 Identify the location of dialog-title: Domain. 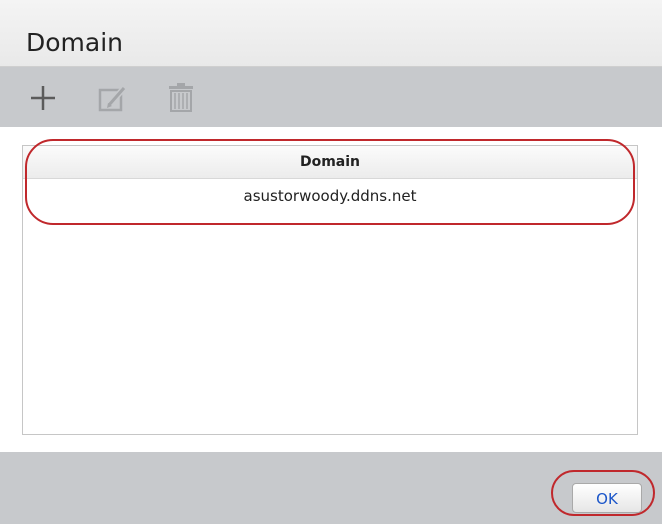
(75, 42).